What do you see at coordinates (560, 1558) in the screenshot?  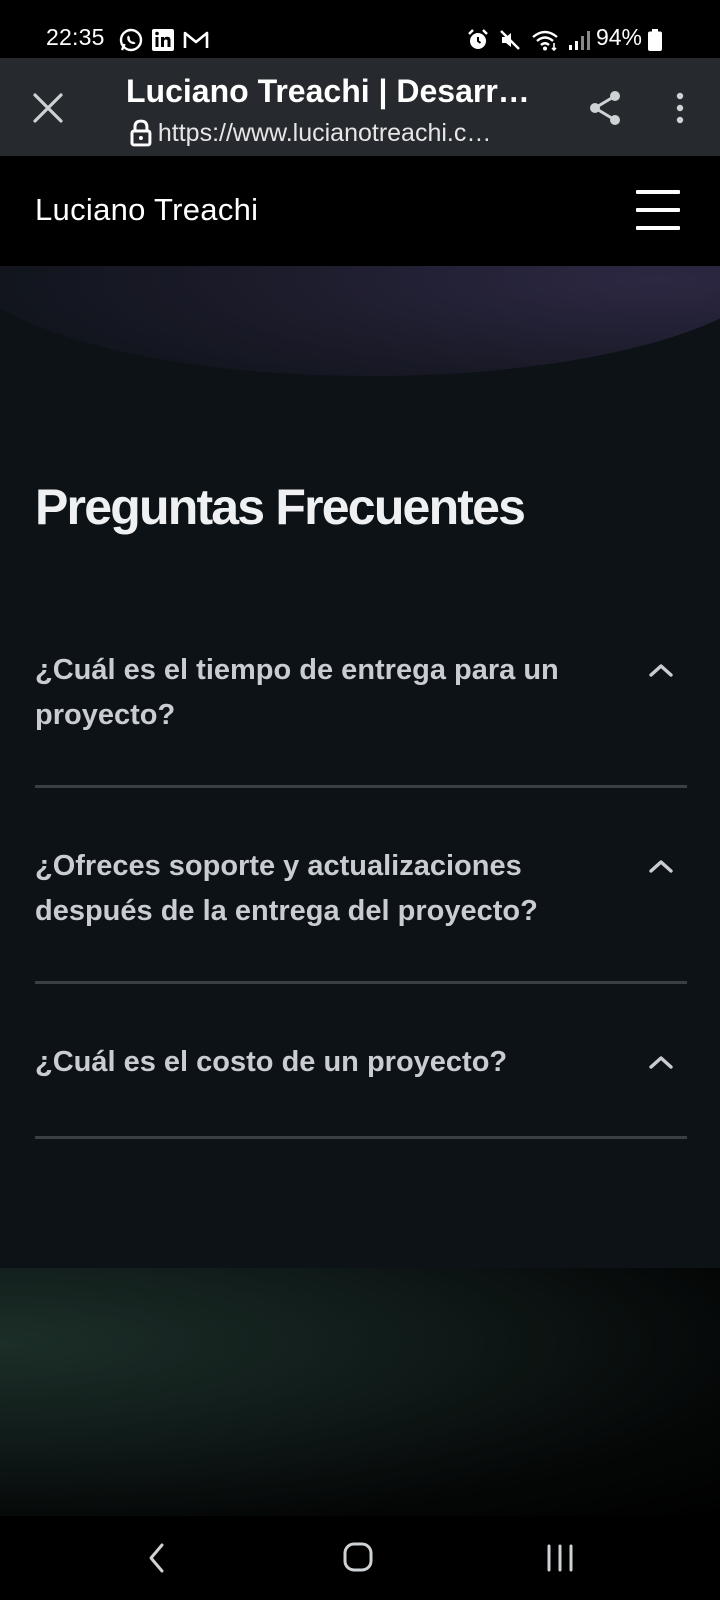 I see `recent-apps-icon` at bounding box center [560, 1558].